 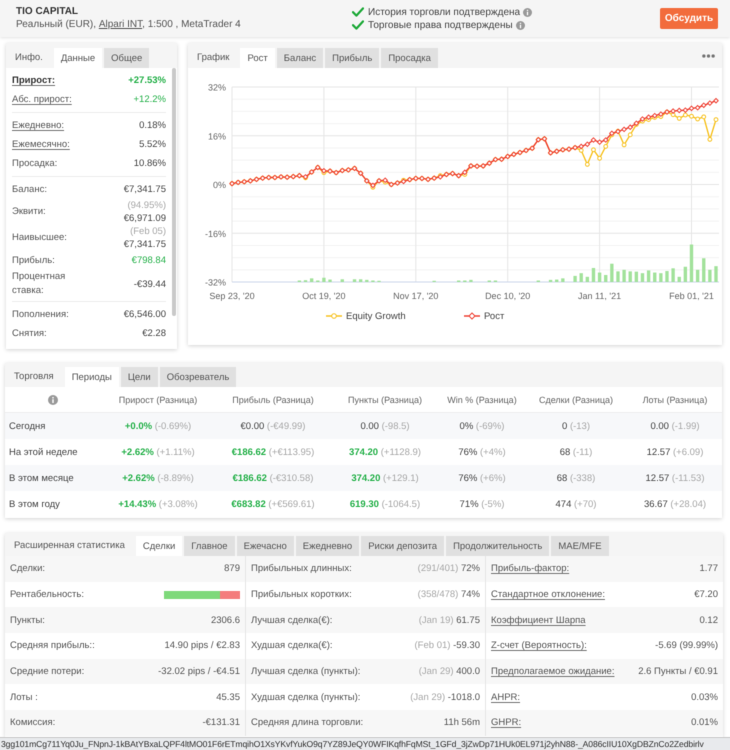 I want to click on axis-label: 16%, so click(x=217, y=136).